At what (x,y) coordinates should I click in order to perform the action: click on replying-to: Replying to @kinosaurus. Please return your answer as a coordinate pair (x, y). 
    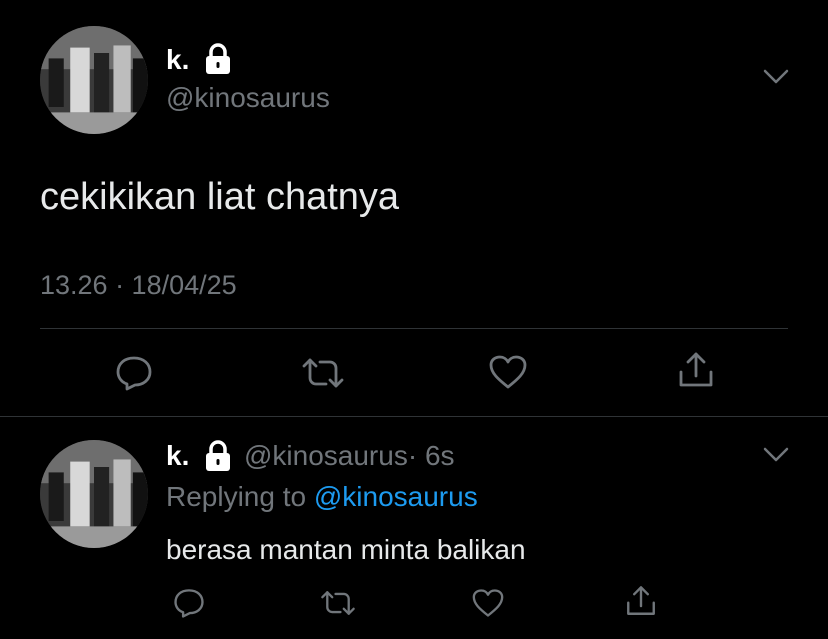
    Looking at the image, I should click on (322, 497).